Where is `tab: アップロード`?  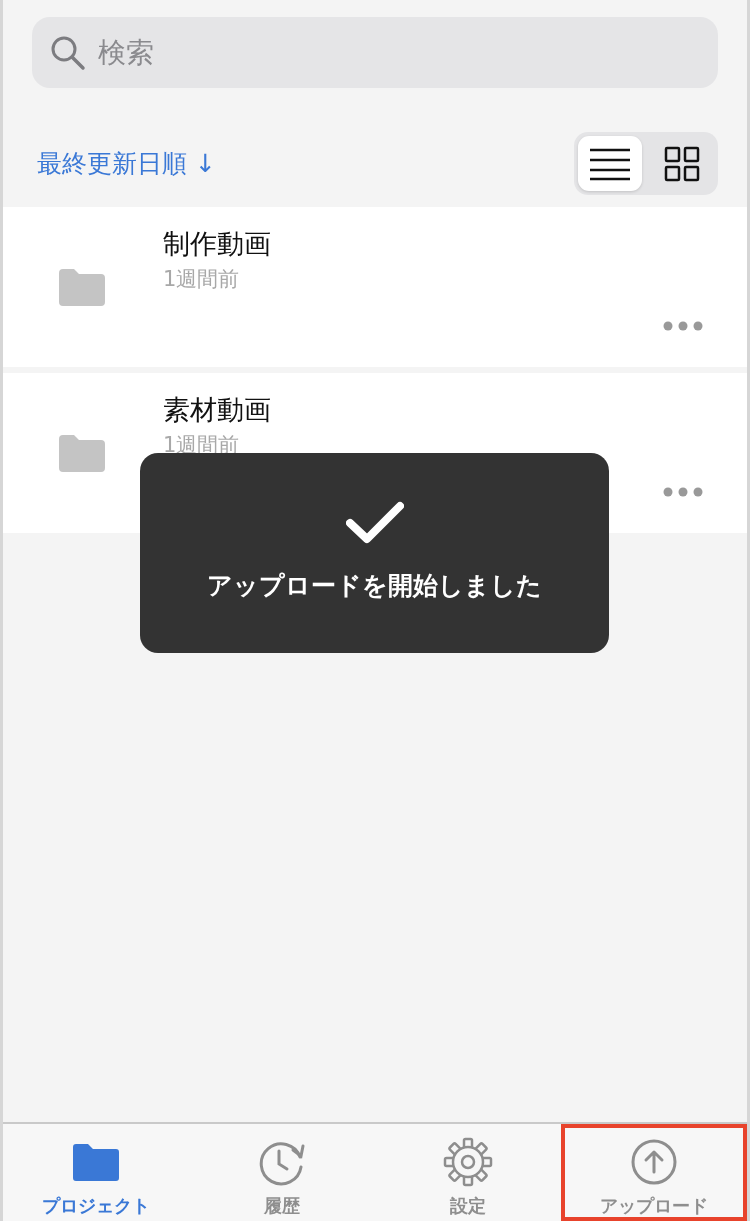
tab: アップロード is located at coordinates (654, 1172).